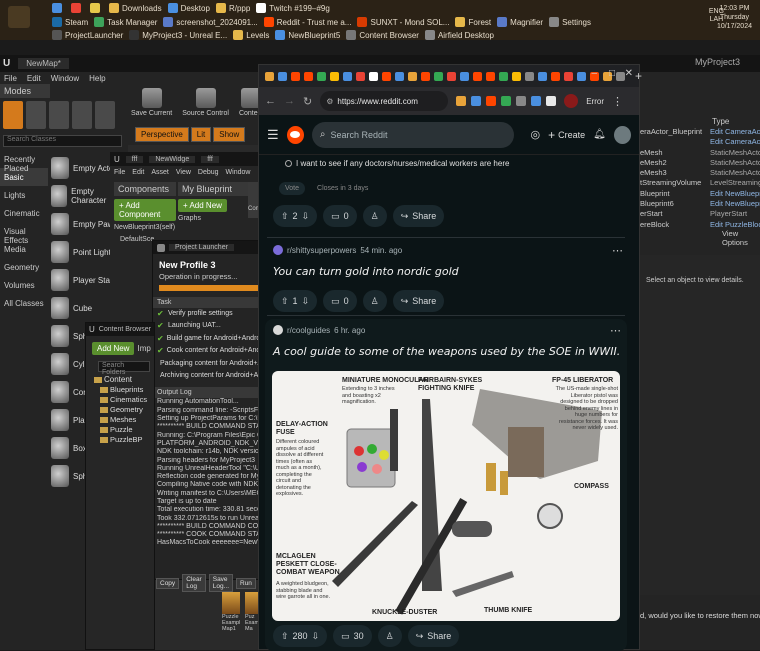 Image resolution: width=760 pixels, height=651 pixels. What do you see at coordinates (700, 214) in the screenshot?
I see `outliner-row: erStart PlayerStart` at bounding box center [700, 214].